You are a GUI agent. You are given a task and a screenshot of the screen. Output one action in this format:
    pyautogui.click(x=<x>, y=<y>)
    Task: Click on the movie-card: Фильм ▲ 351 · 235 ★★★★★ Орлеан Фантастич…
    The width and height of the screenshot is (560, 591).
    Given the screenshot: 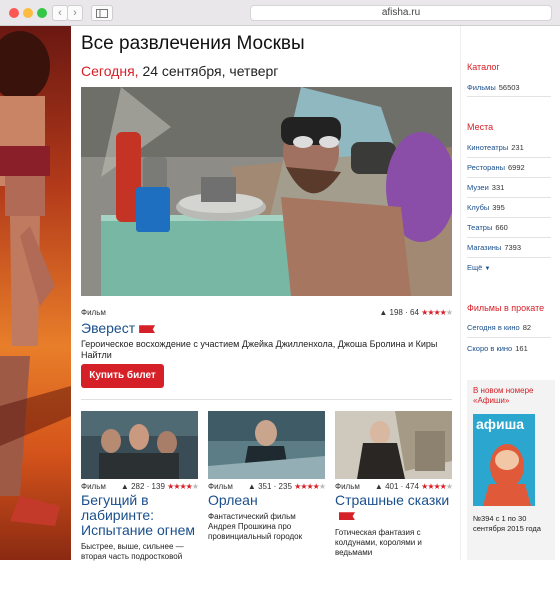 What is the action you would take?
    pyautogui.click(x=267, y=501)
    